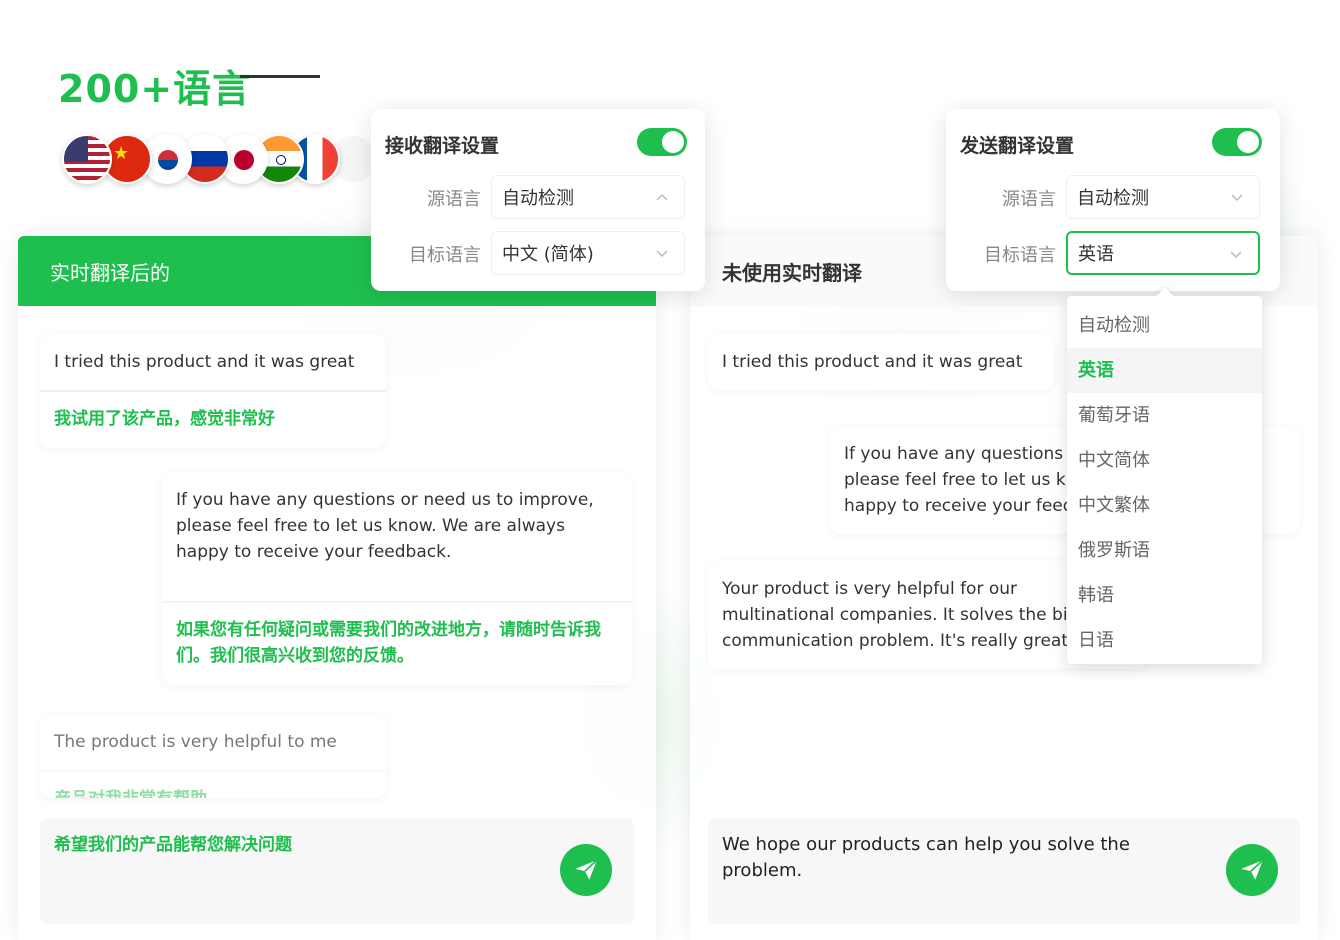 The width and height of the screenshot is (1340, 940). Describe the element at coordinates (1164, 505) in the screenshot. I see `language-option: 中文繁体` at that location.